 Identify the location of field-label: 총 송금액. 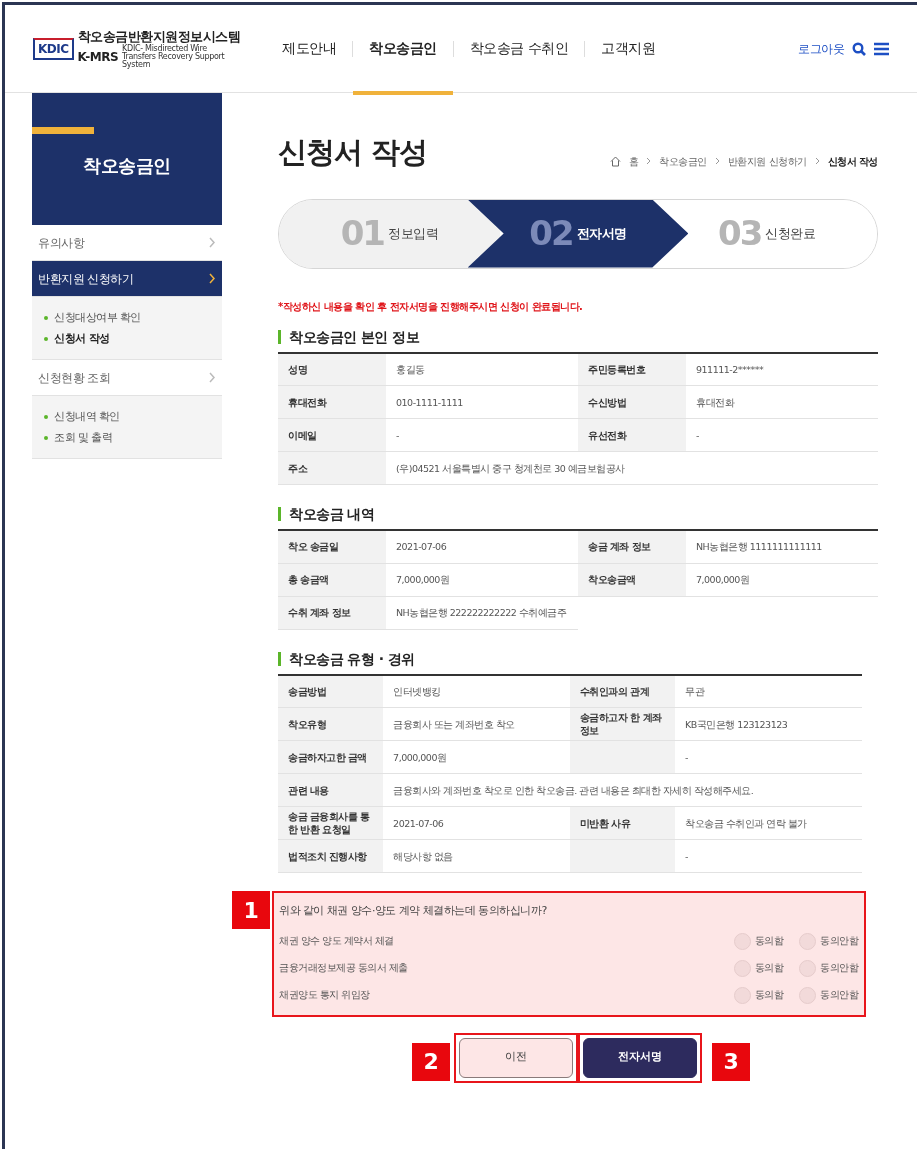
(332, 579).